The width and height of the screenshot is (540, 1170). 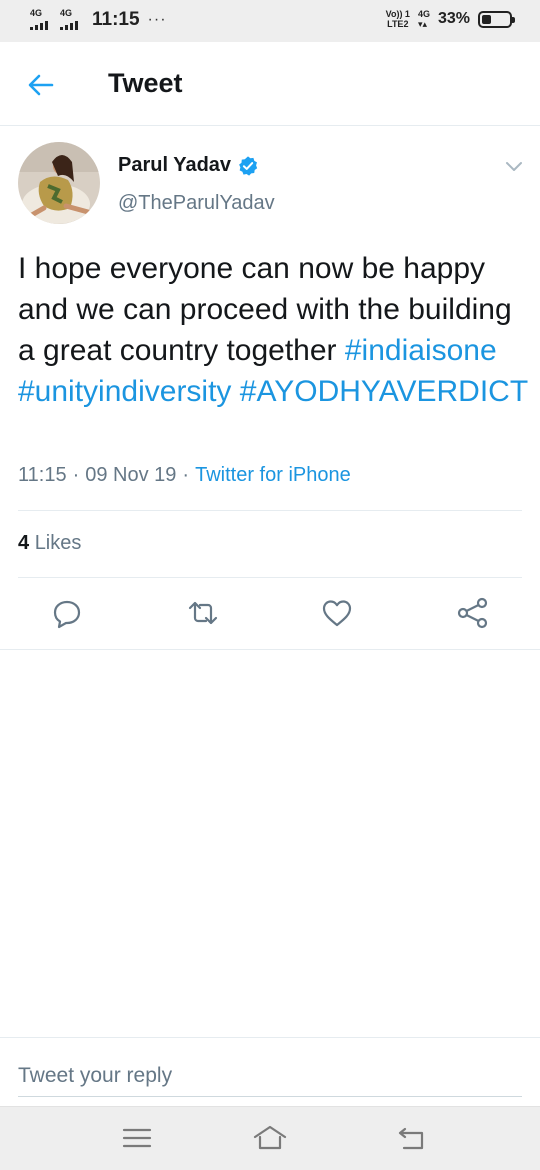 I want to click on author-handle: @TheParulYadav, so click(x=196, y=203).